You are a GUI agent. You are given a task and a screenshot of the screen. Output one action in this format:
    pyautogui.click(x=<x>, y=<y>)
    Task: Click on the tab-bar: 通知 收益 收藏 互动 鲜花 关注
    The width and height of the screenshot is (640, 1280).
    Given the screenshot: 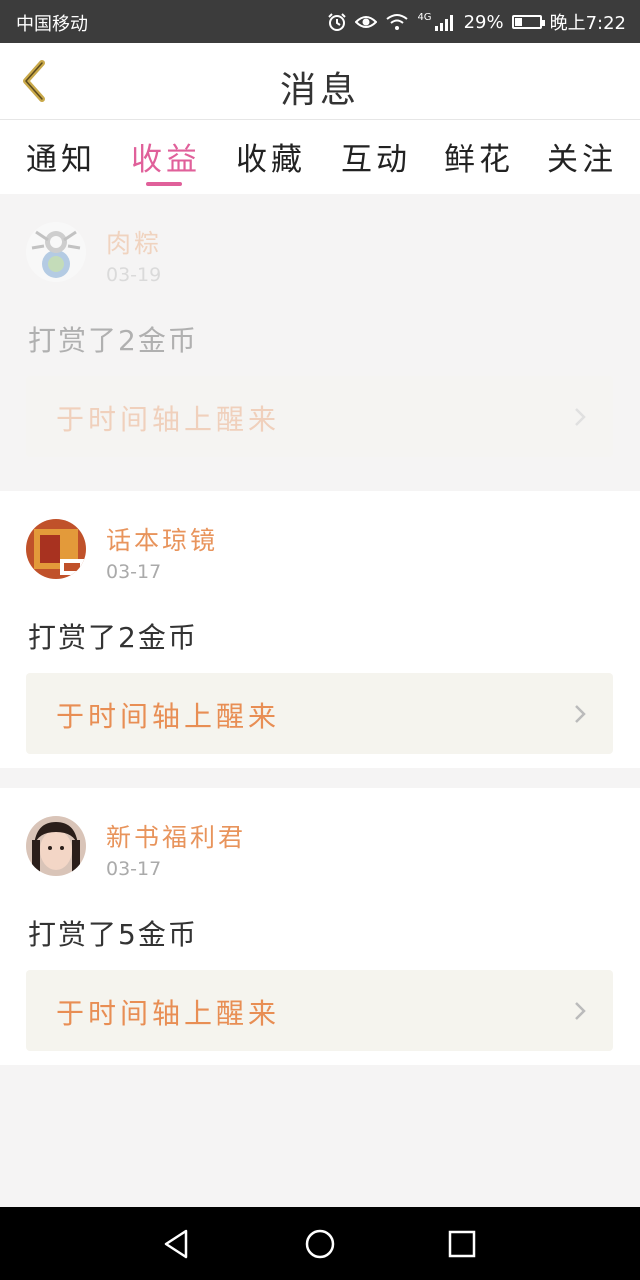 What is the action you would take?
    pyautogui.click(x=320, y=157)
    